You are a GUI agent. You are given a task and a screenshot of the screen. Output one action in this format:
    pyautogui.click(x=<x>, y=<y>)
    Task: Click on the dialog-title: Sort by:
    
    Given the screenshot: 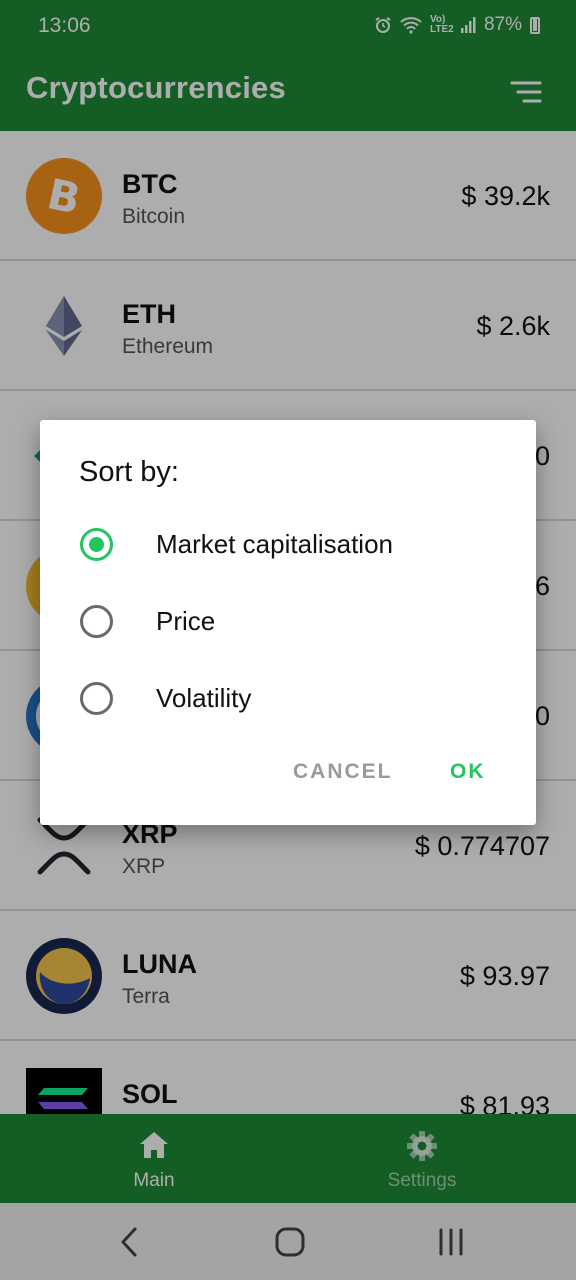 What is the action you would take?
    pyautogui.click(x=129, y=472)
    